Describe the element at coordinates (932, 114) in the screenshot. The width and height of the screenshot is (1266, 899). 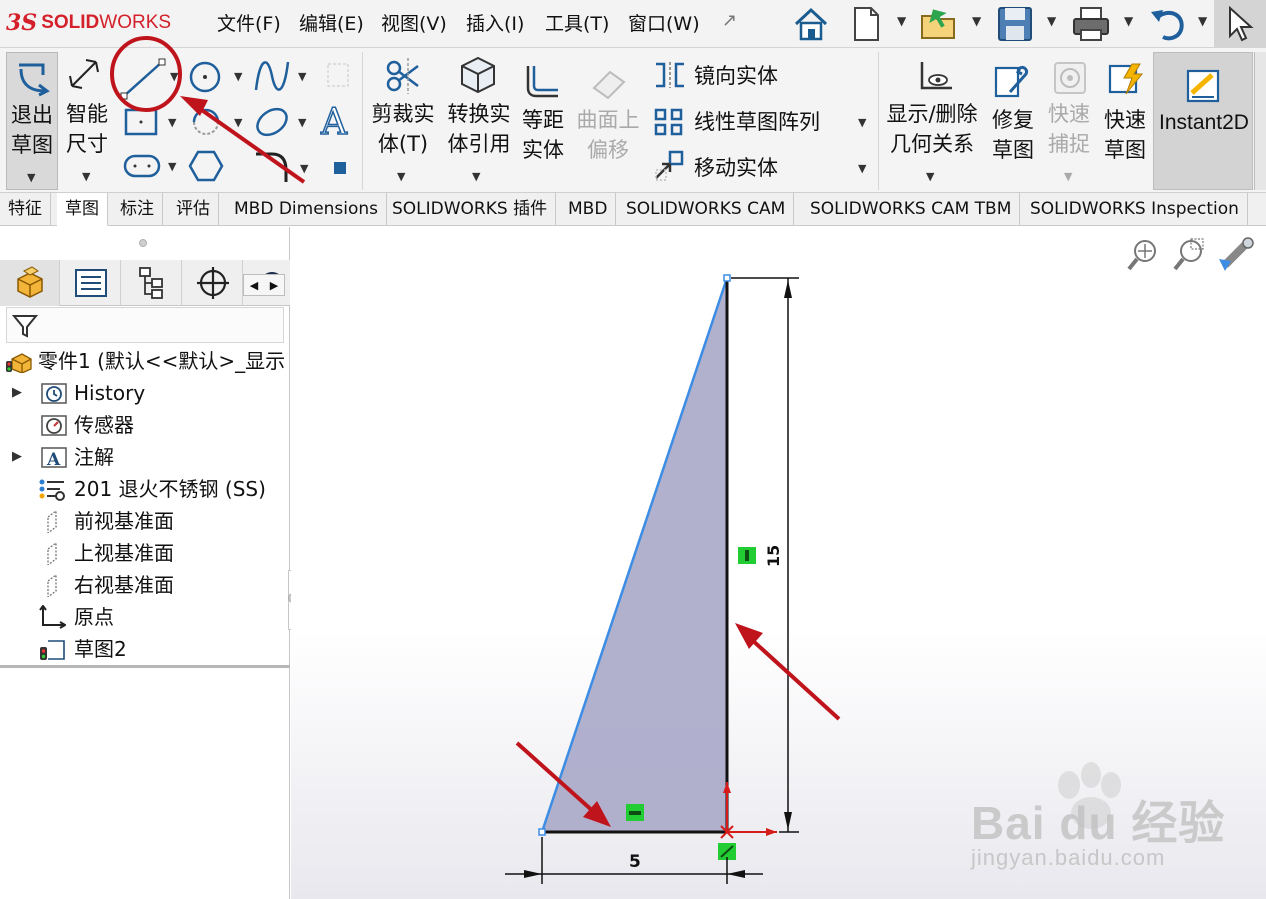
I see `relations-label-1: 显示/删除` at that location.